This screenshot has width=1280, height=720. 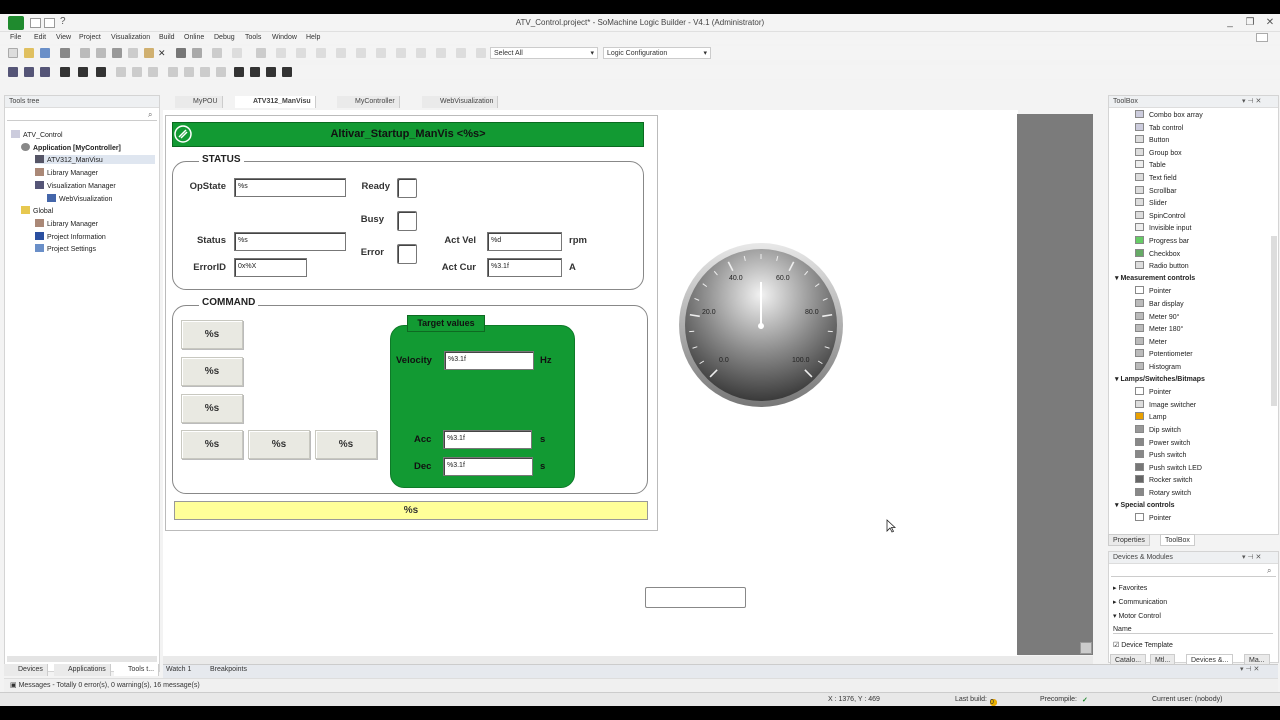 I want to click on tree-item-library-manager: Library Manager, so click(x=66, y=172).